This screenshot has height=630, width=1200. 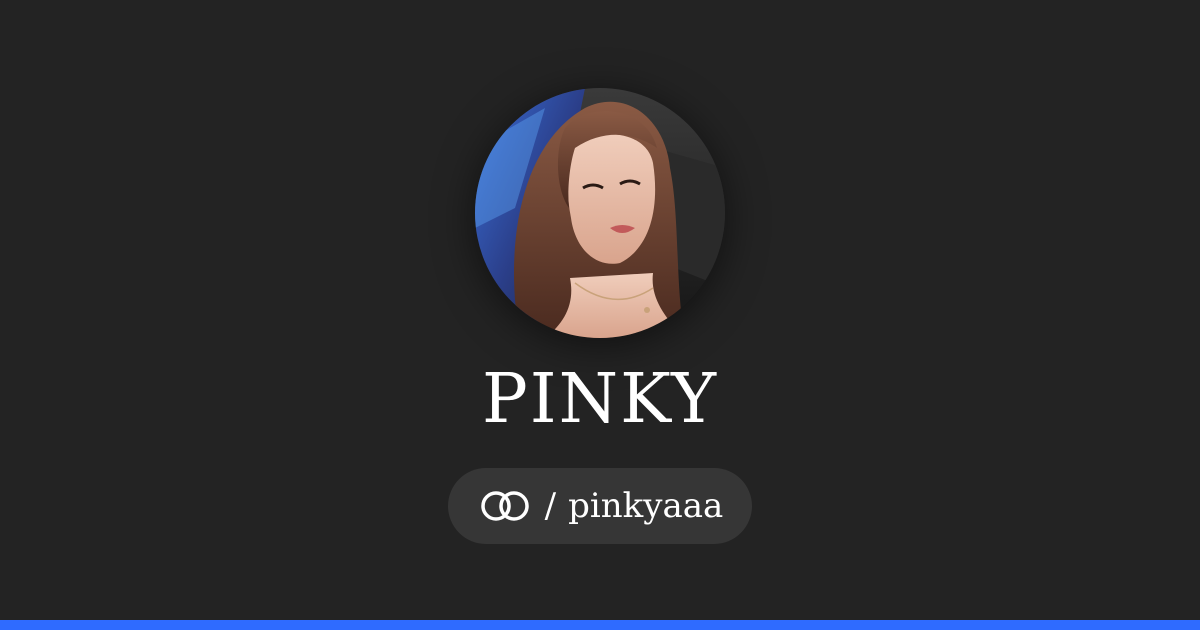 I want to click on profile-handle: pinkyaaa, so click(x=646, y=506).